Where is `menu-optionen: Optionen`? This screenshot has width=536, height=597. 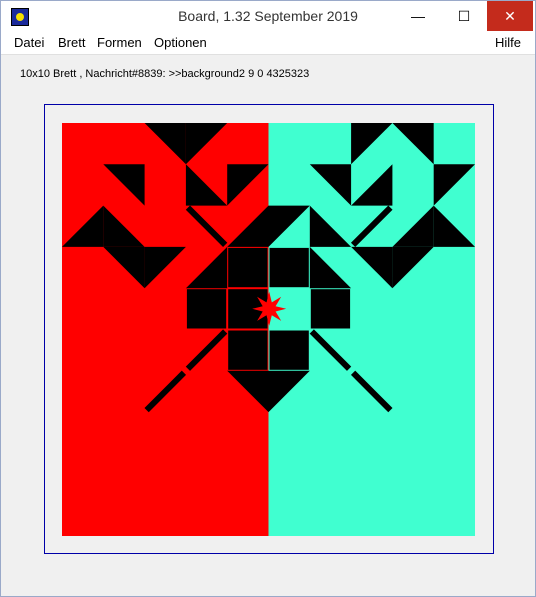
menu-optionen: Optionen is located at coordinates (180, 42).